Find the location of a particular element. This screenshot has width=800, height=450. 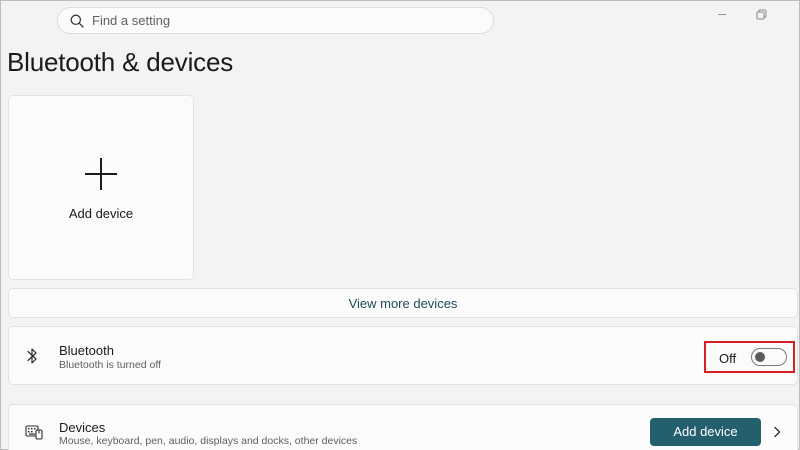

add-device-tile: Add device is located at coordinates (101, 187).